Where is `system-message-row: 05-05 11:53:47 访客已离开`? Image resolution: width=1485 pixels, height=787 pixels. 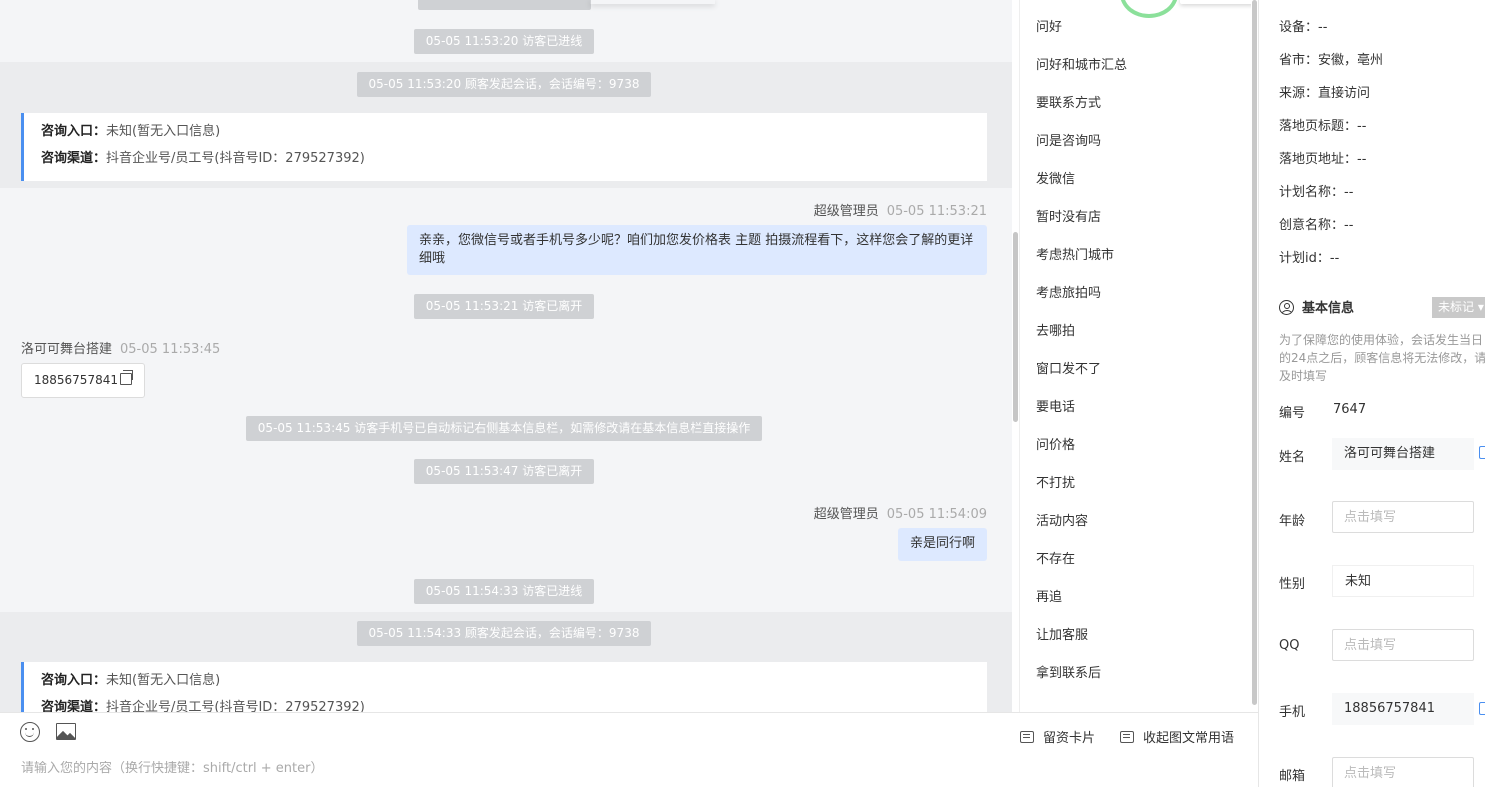 system-message-row: 05-05 11:53:47 访客已离开 is located at coordinates (504, 471).